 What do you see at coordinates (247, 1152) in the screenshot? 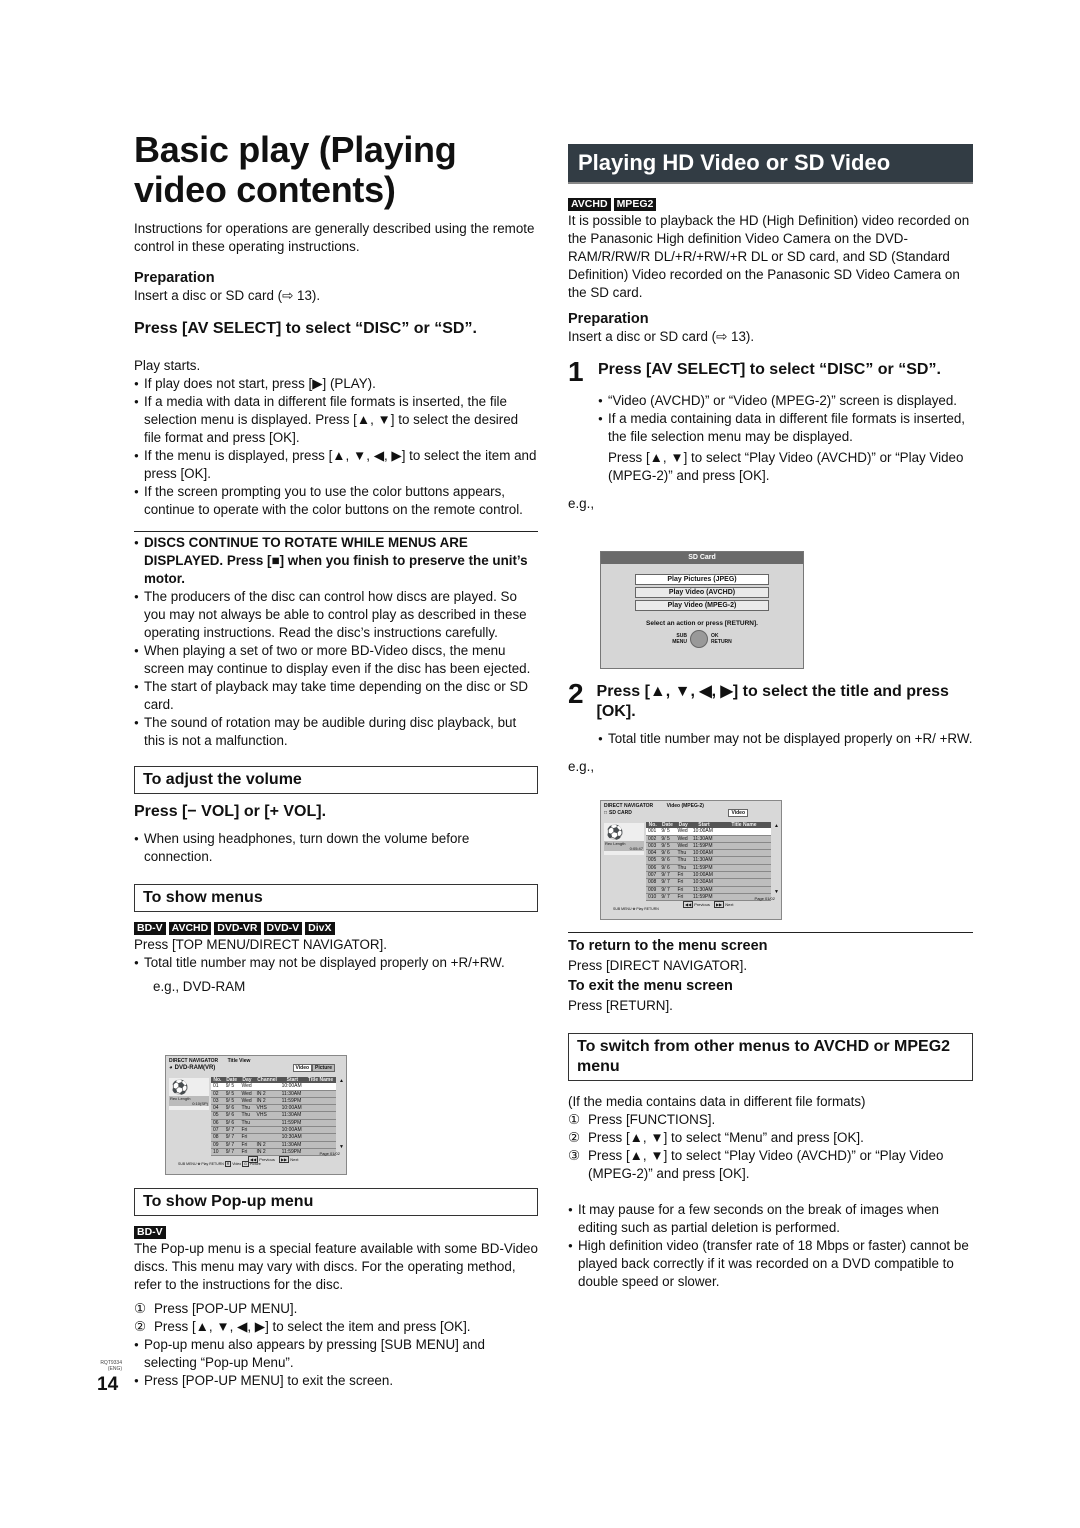
I see `table-cell: Fri` at bounding box center [247, 1152].